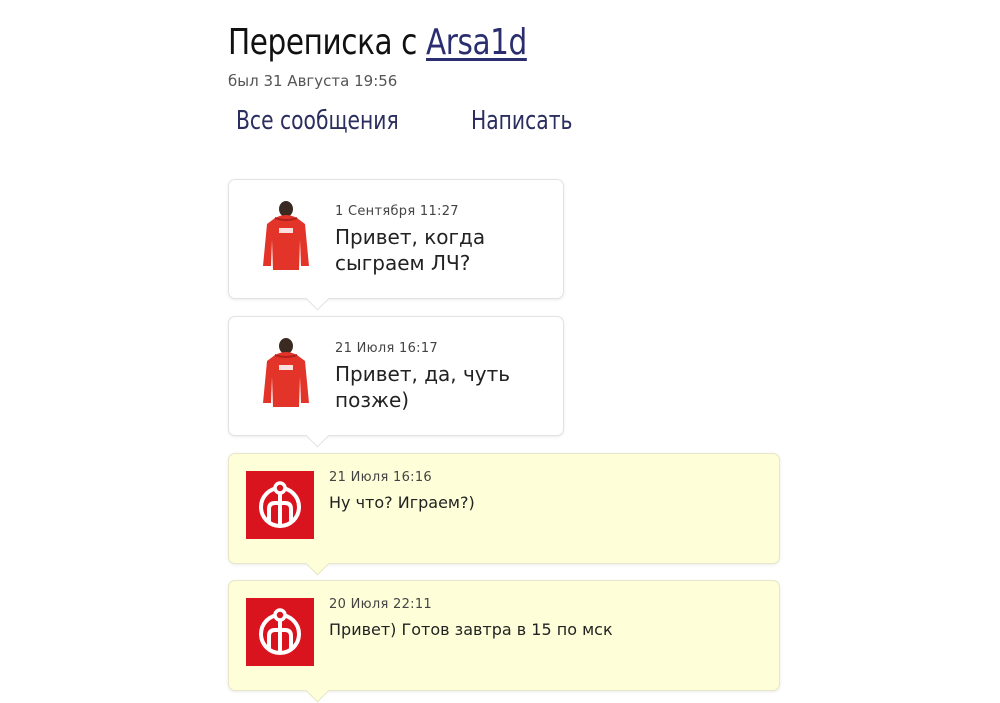 Image resolution: width=1000 pixels, height=703 pixels. What do you see at coordinates (397, 211) in the screenshot?
I see `message-date: 1 Сентября 11:27` at bounding box center [397, 211].